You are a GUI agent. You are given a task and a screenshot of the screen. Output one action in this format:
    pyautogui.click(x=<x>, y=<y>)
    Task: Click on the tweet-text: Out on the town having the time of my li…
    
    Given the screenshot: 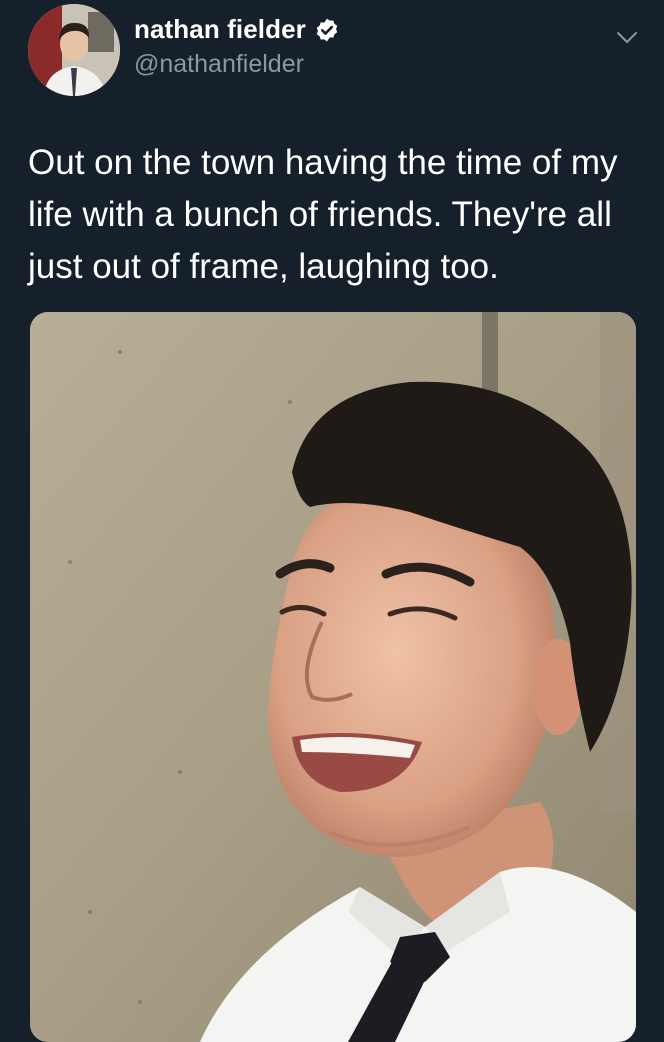 What is the action you would take?
    pyautogui.click(x=323, y=214)
    